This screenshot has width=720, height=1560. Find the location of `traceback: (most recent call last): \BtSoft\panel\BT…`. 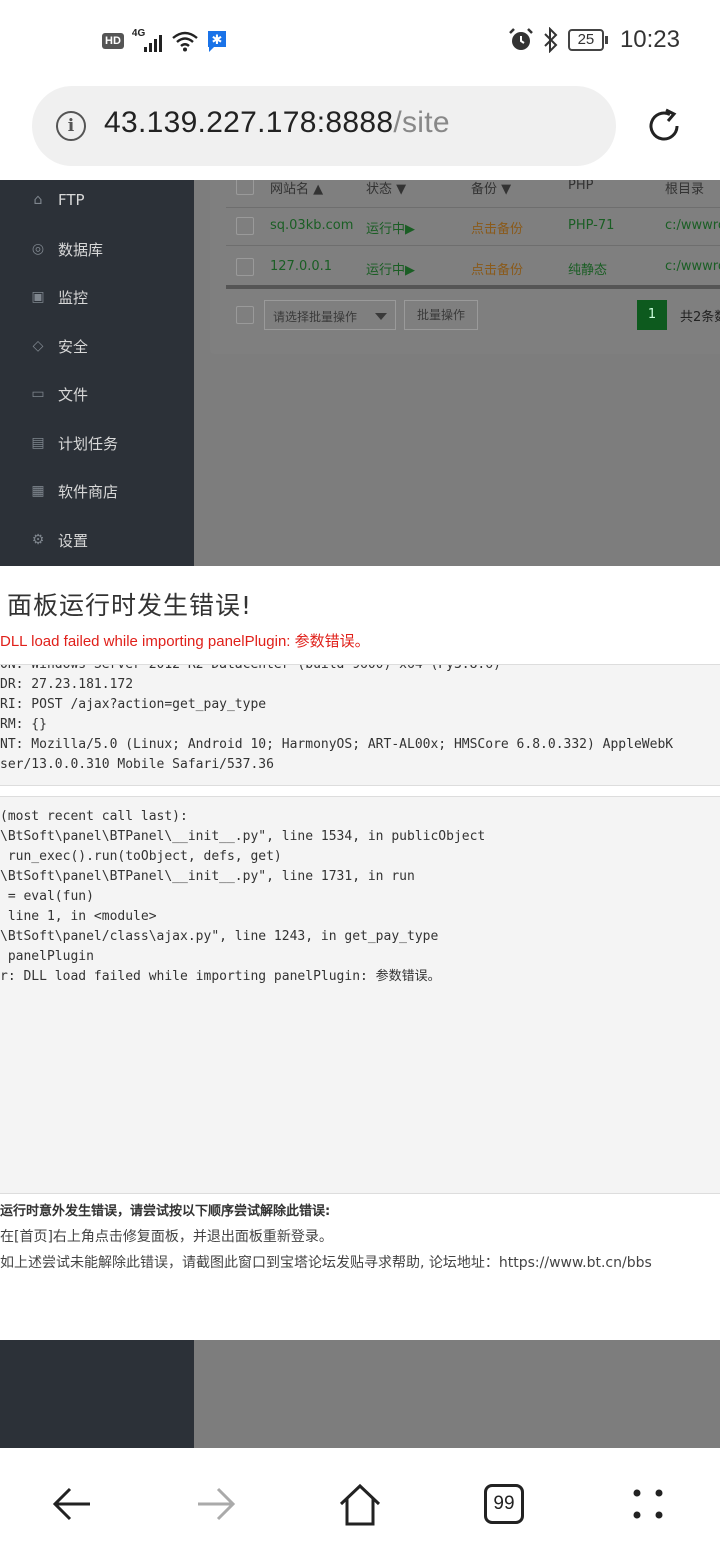

traceback: (most recent call last): \BtSoft\panel\BT… is located at coordinates (242, 897).